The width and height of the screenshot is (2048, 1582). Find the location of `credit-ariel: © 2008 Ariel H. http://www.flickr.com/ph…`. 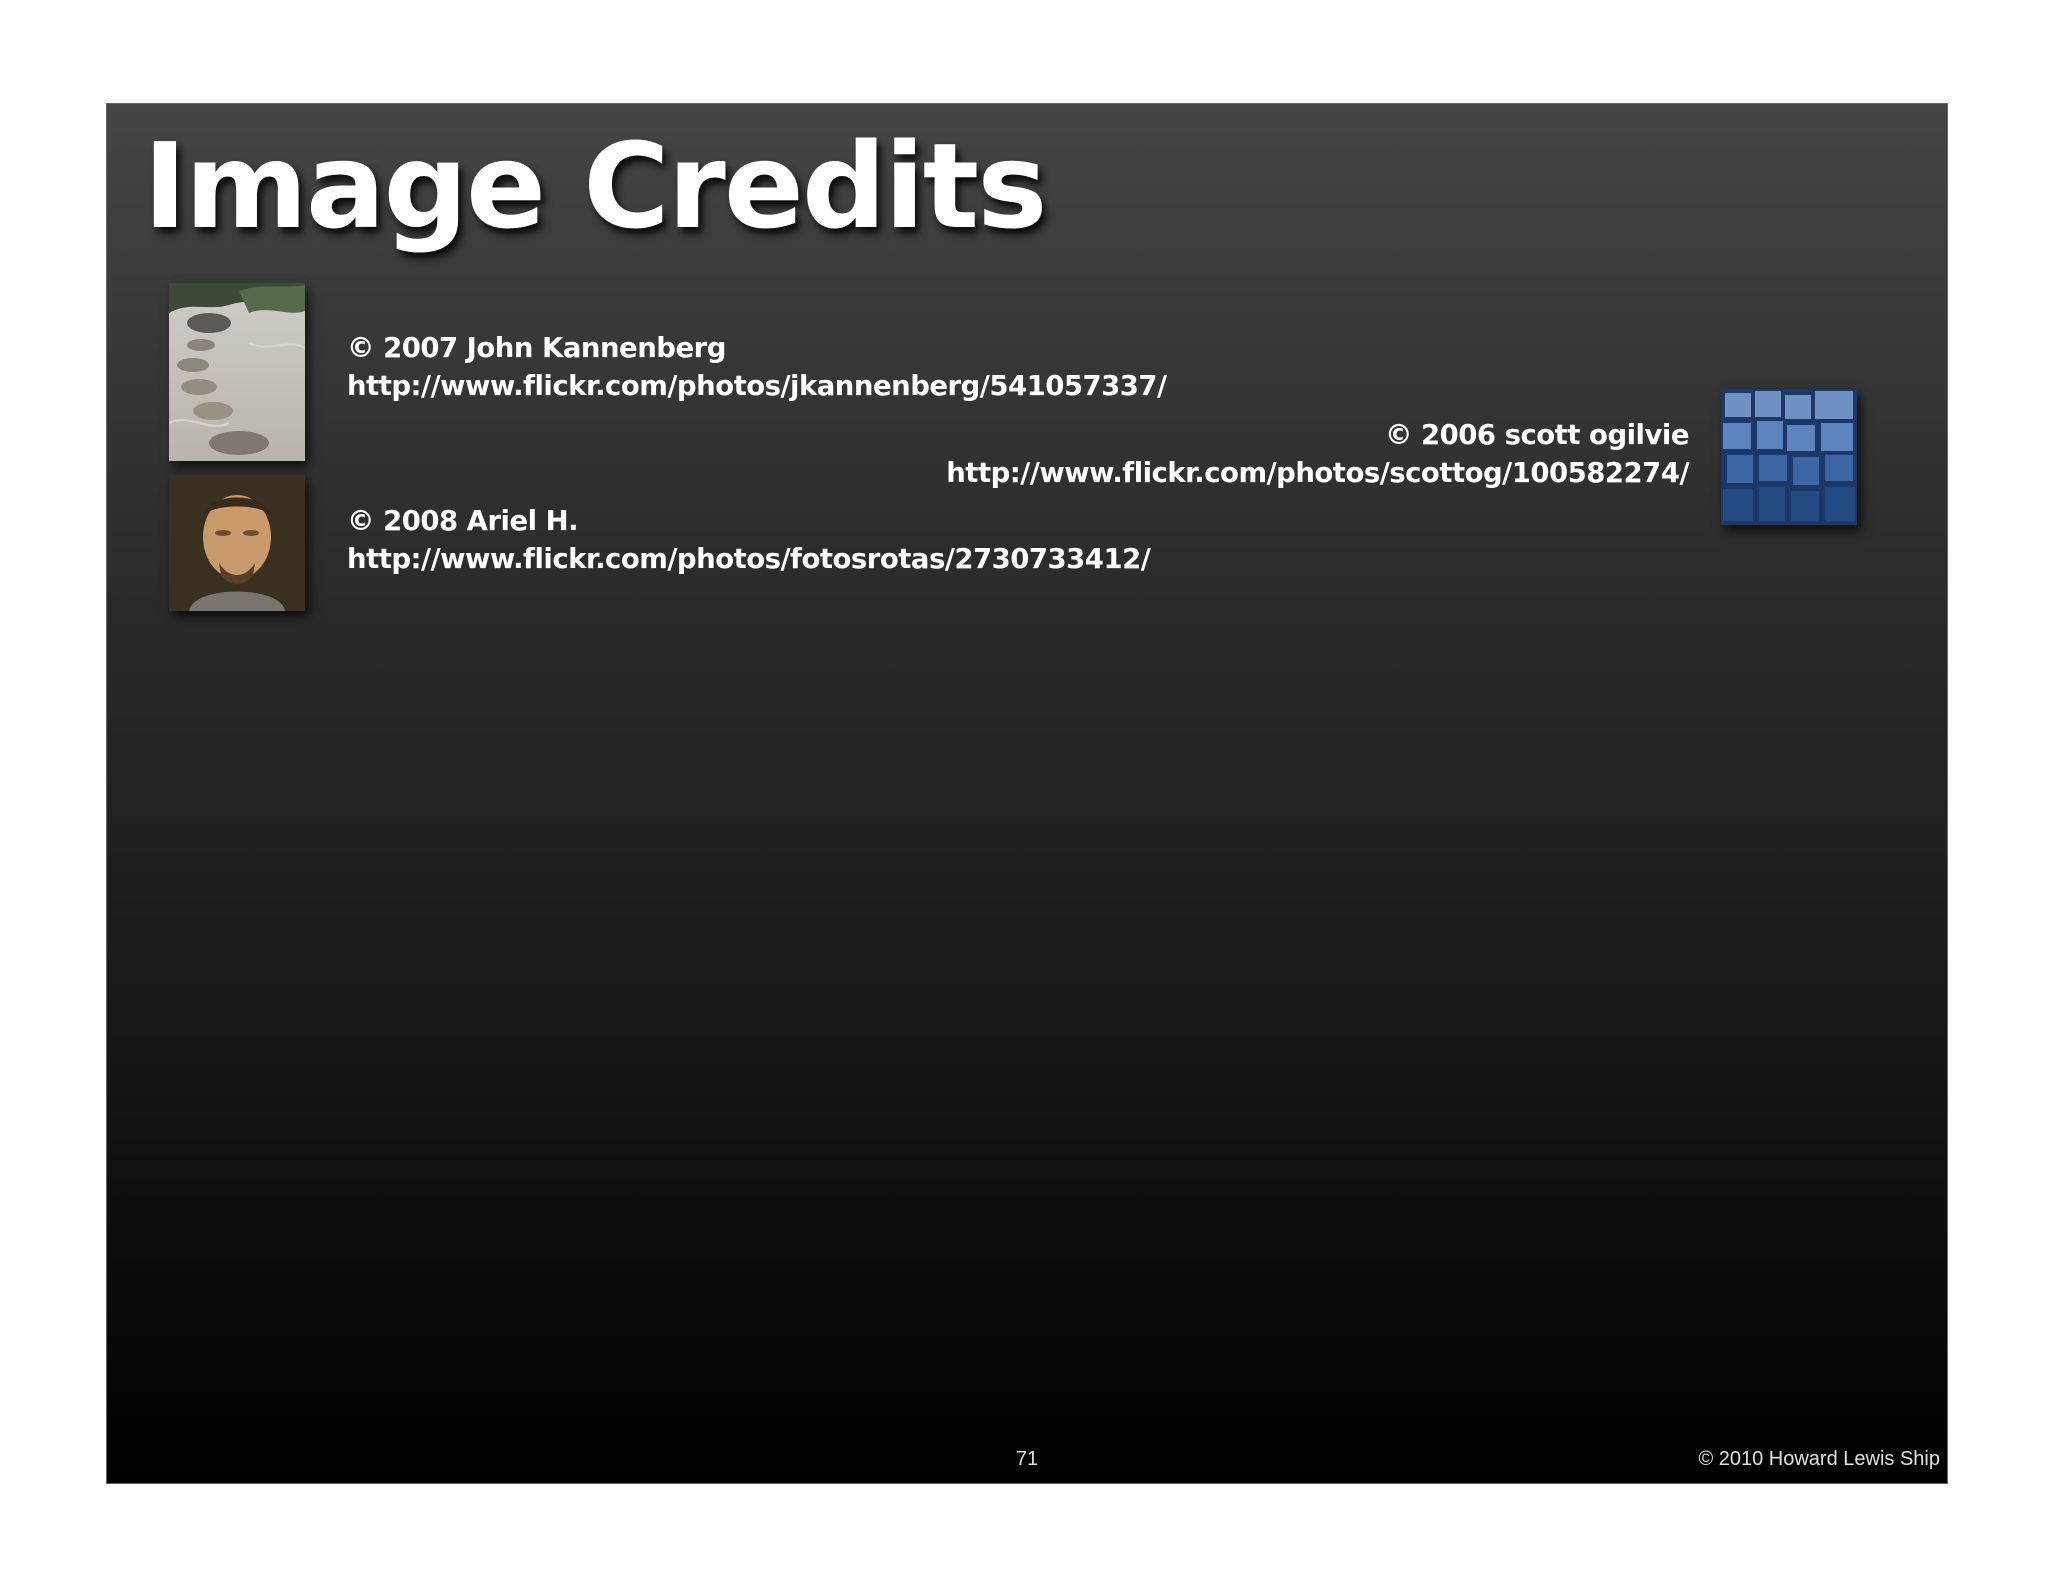

credit-ariel: © 2008 Ariel H. http://www.flickr.com/ph… is located at coordinates (749, 540).